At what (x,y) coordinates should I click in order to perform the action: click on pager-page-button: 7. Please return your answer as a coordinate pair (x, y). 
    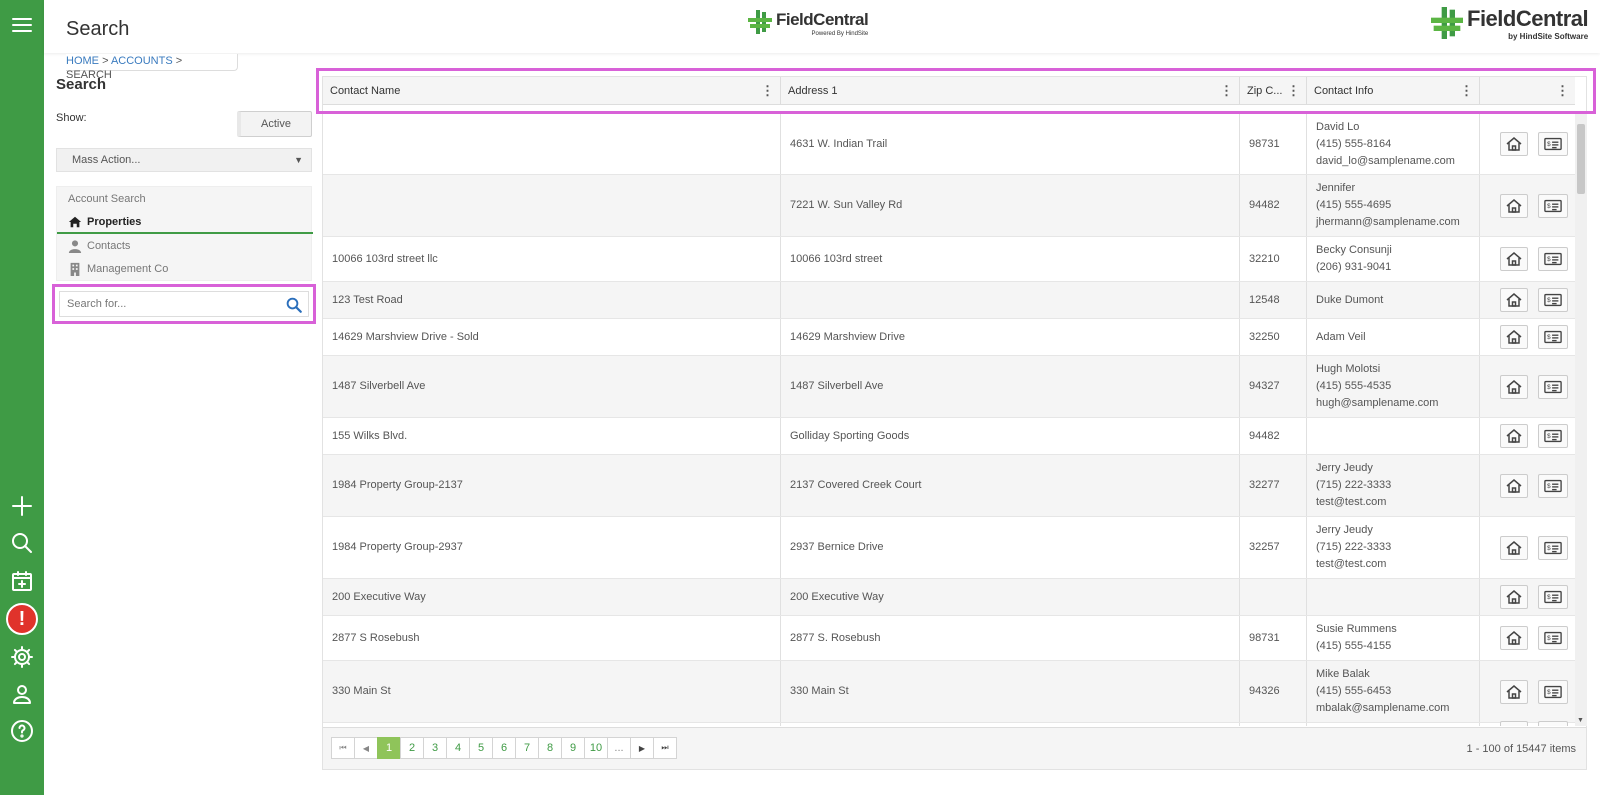
    Looking at the image, I should click on (527, 748).